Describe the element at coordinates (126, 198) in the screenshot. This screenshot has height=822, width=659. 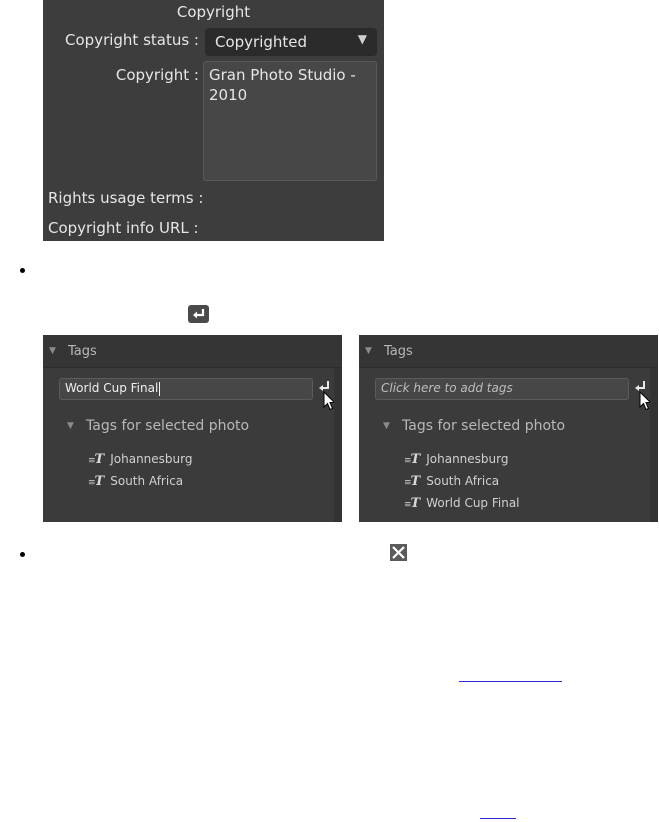
I see `rights-usage-terms-label: Rights usage terms :` at that location.